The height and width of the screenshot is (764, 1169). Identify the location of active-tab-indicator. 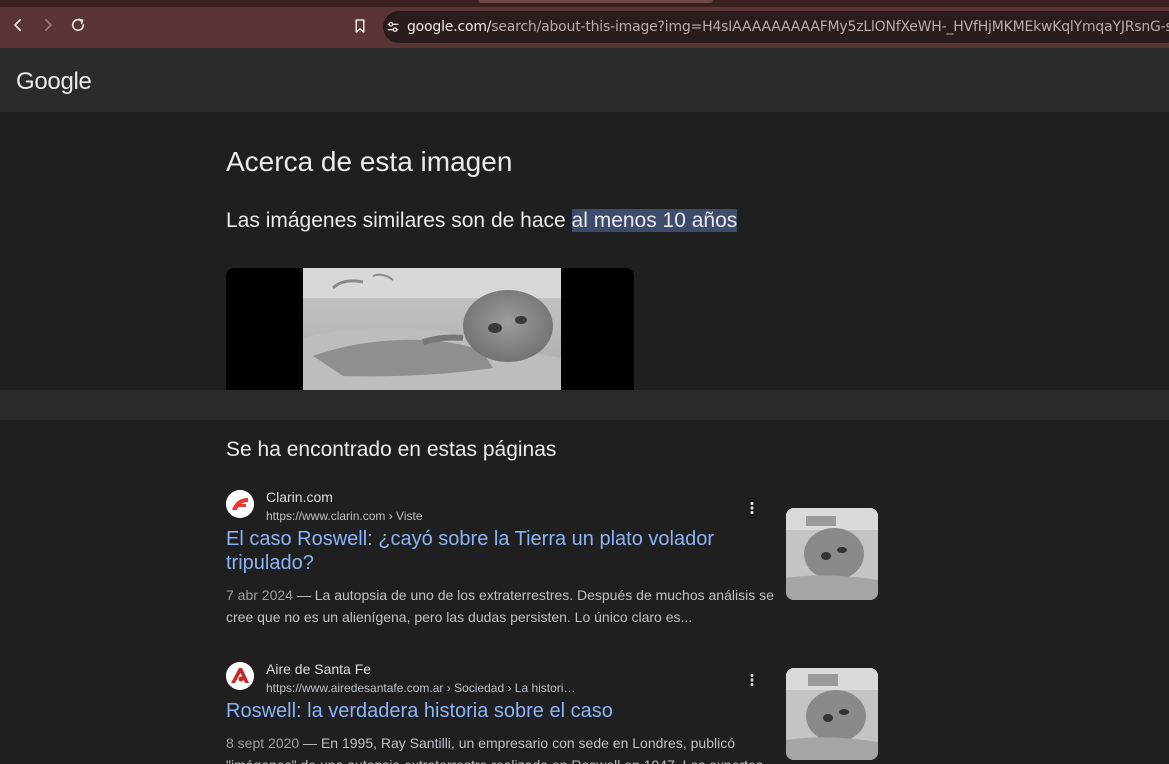
(595, 1).